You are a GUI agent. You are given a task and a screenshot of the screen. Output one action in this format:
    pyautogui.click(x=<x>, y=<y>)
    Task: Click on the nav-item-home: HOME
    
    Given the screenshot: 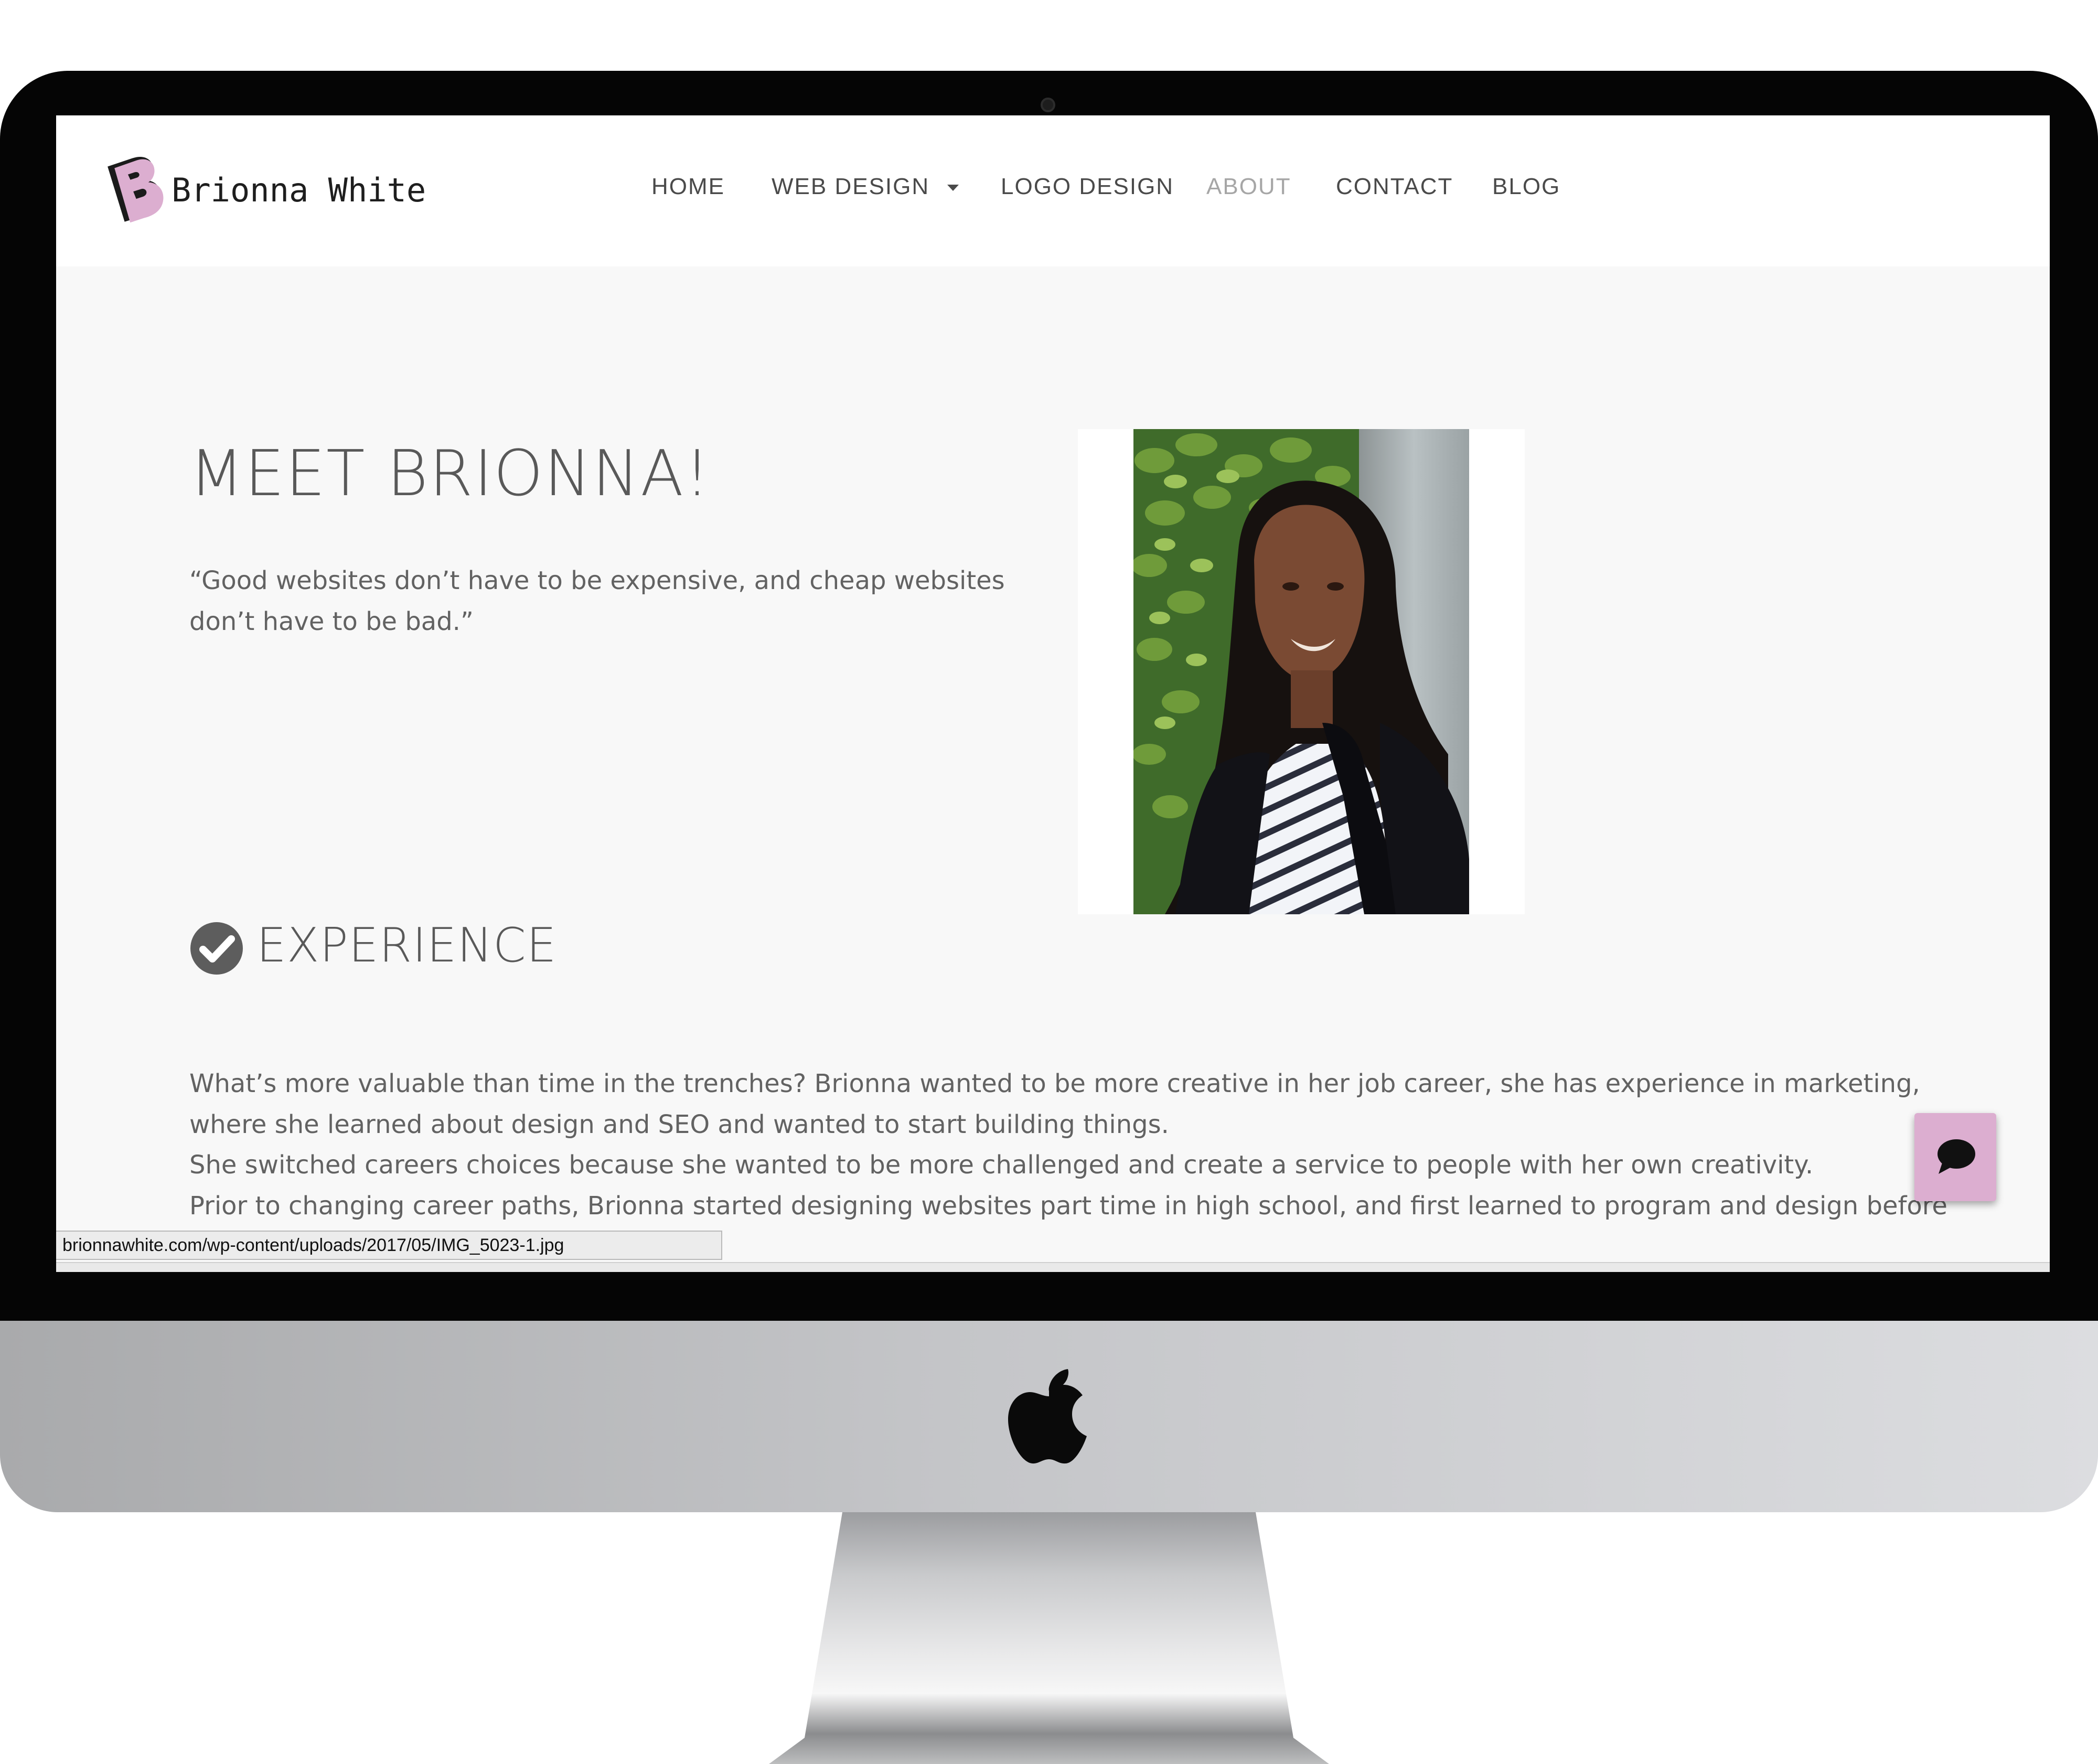 What is the action you would take?
    pyautogui.click(x=688, y=187)
    